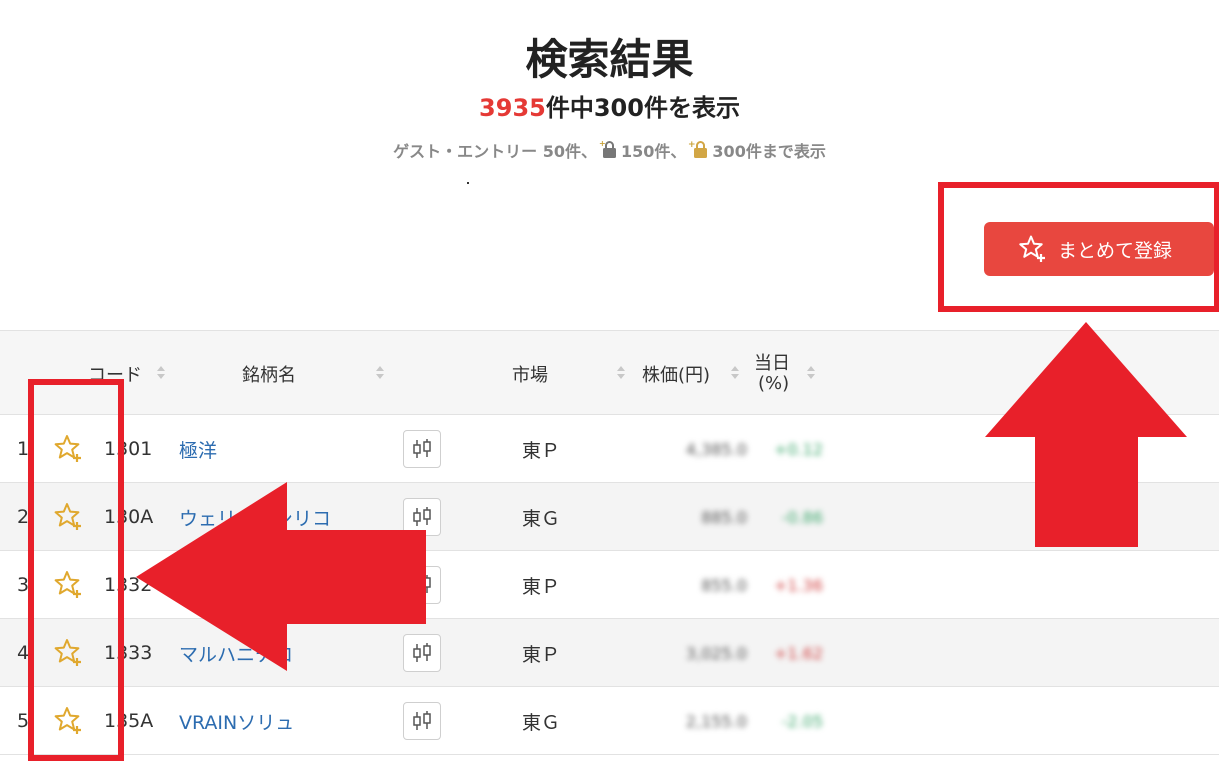 Image resolution: width=1219 pixels, height=761 pixels. What do you see at coordinates (716, 449) in the screenshot?
I see `stock-price: 4,385.0` at bounding box center [716, 449].